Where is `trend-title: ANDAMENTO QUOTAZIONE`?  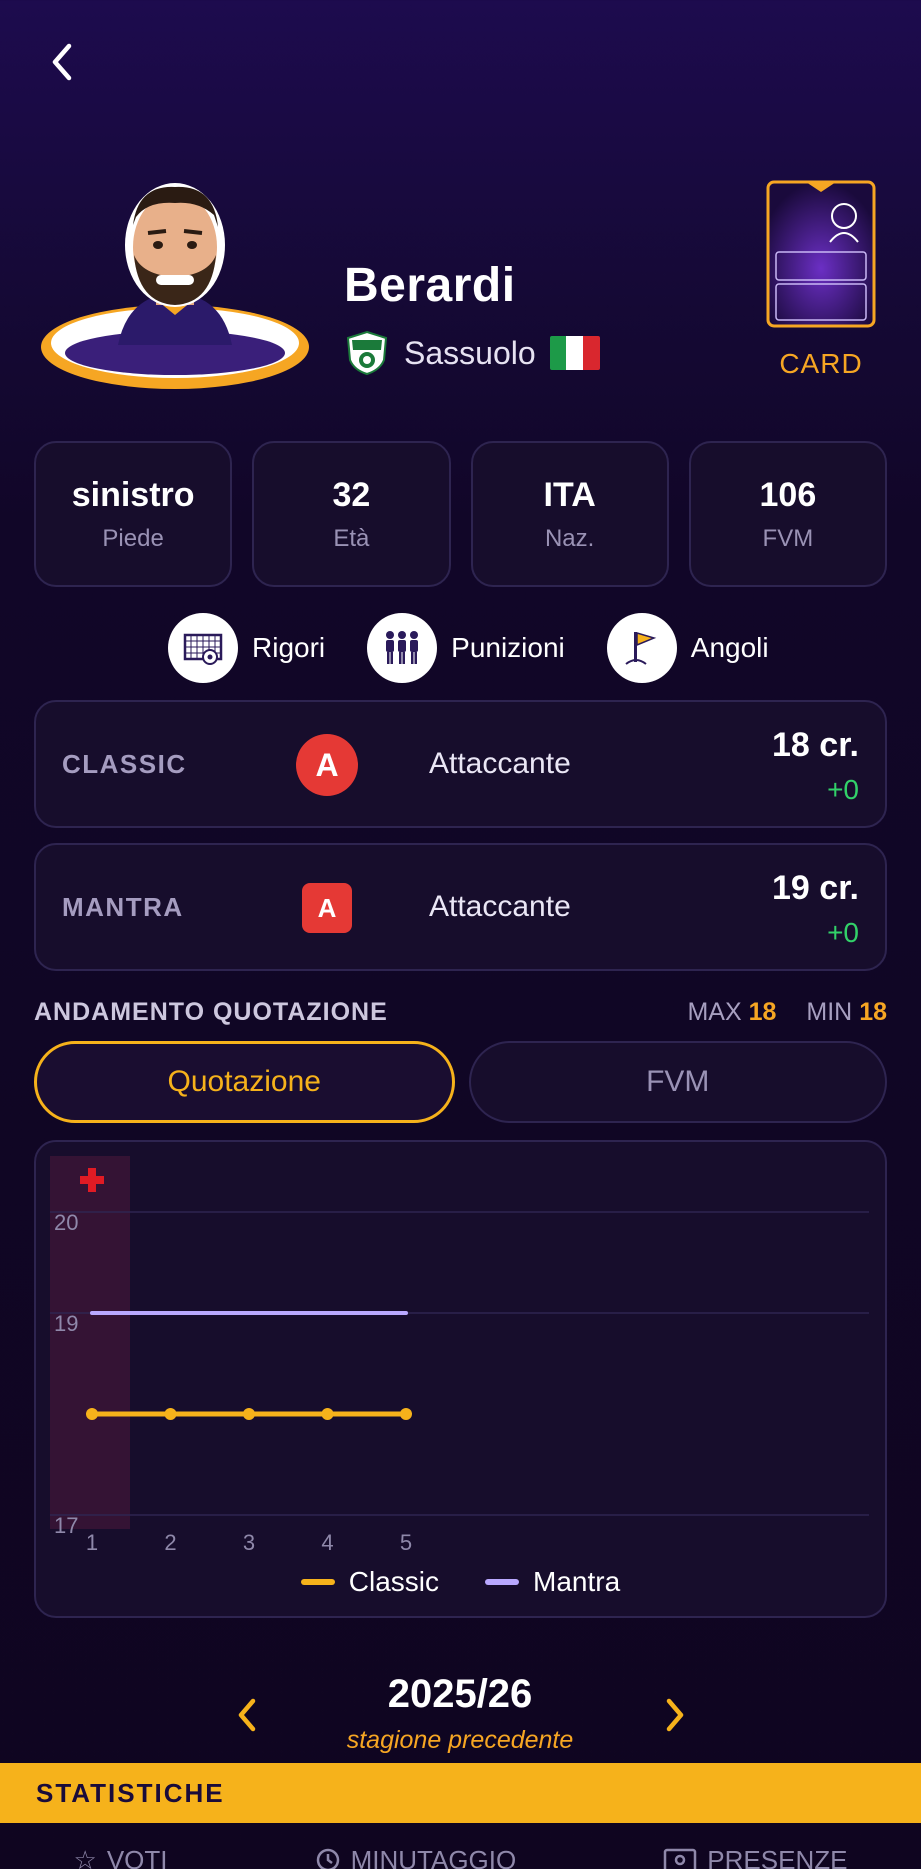 trend-title: ANDAMENTO QUOTAZIONE is located at coordinates (211, 1012).